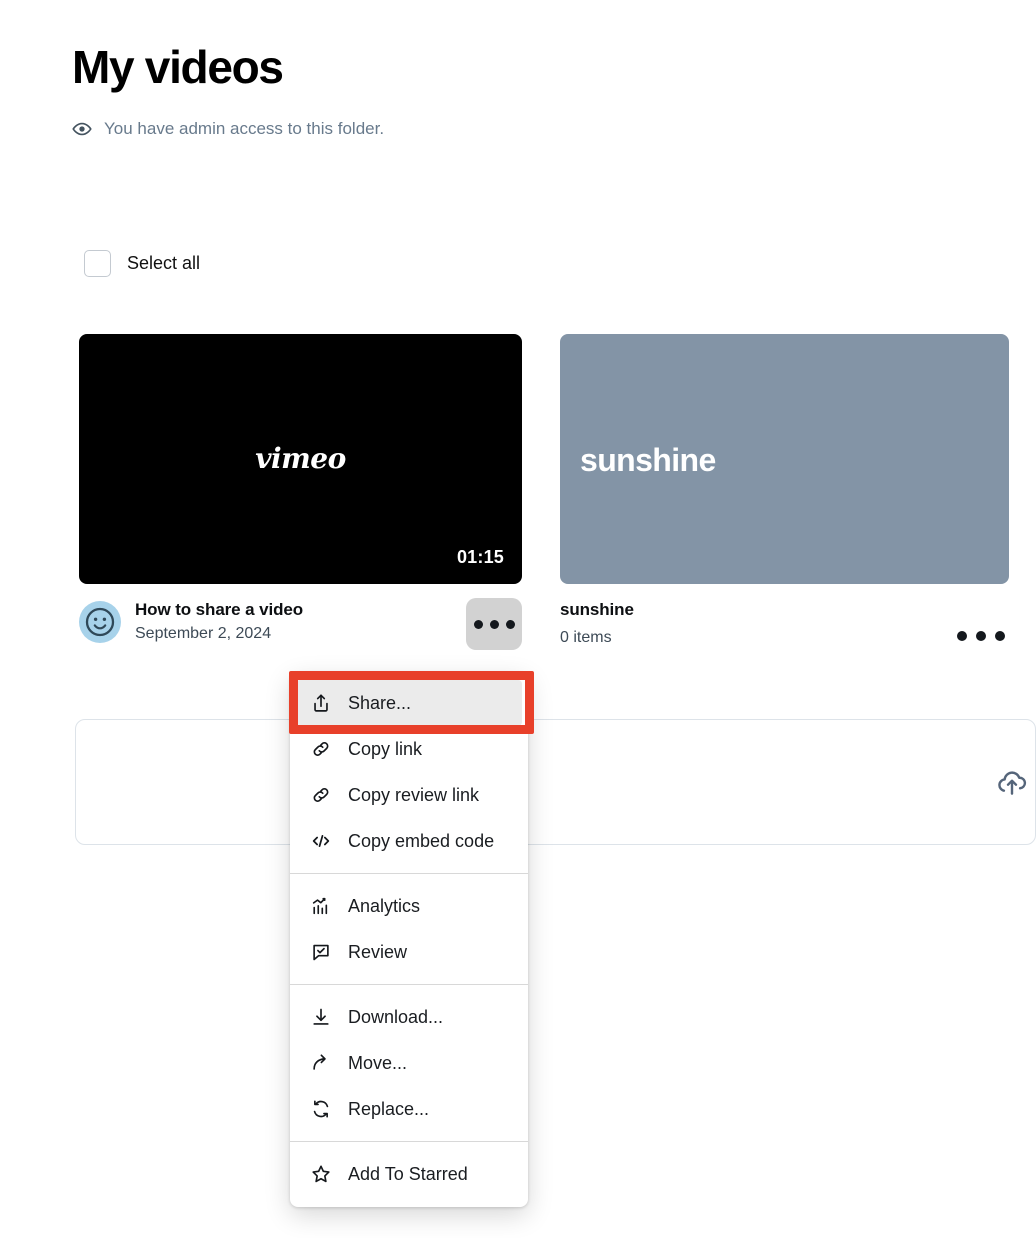 Image resolution: width=1036 pixels, height=1238 pixels. Describe the element at coordinates (203, 633) in the screenshot. I see `video-date: September 2, 2024` at that location.